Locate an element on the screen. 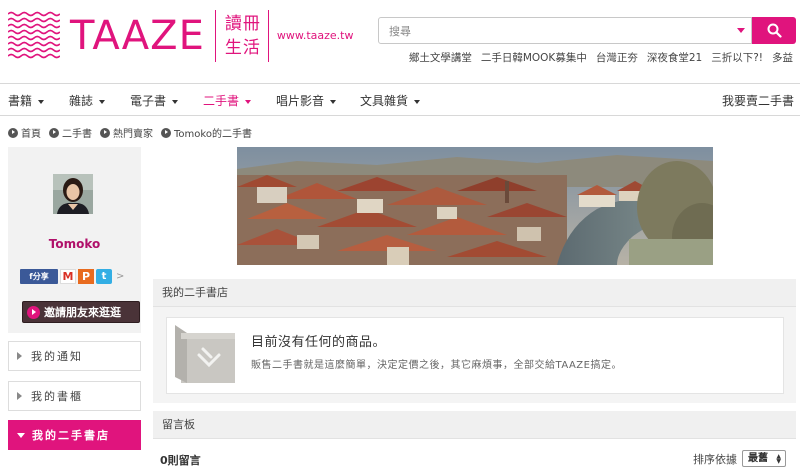  wave-logo-icon is located at coordinates (34, 35).